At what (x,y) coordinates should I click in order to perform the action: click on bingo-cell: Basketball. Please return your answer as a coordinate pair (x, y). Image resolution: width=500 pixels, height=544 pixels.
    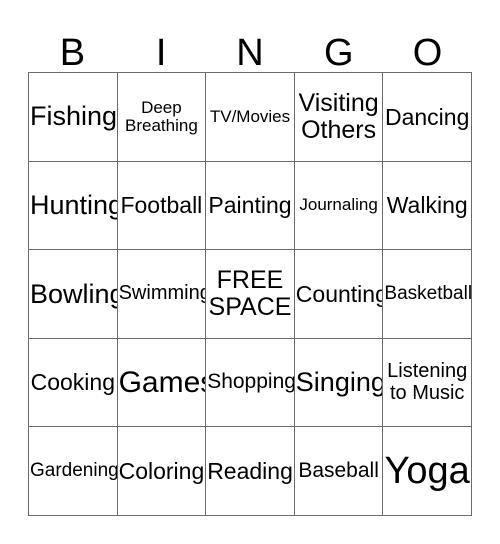
    Looking at the image, I should click on (427, 294).